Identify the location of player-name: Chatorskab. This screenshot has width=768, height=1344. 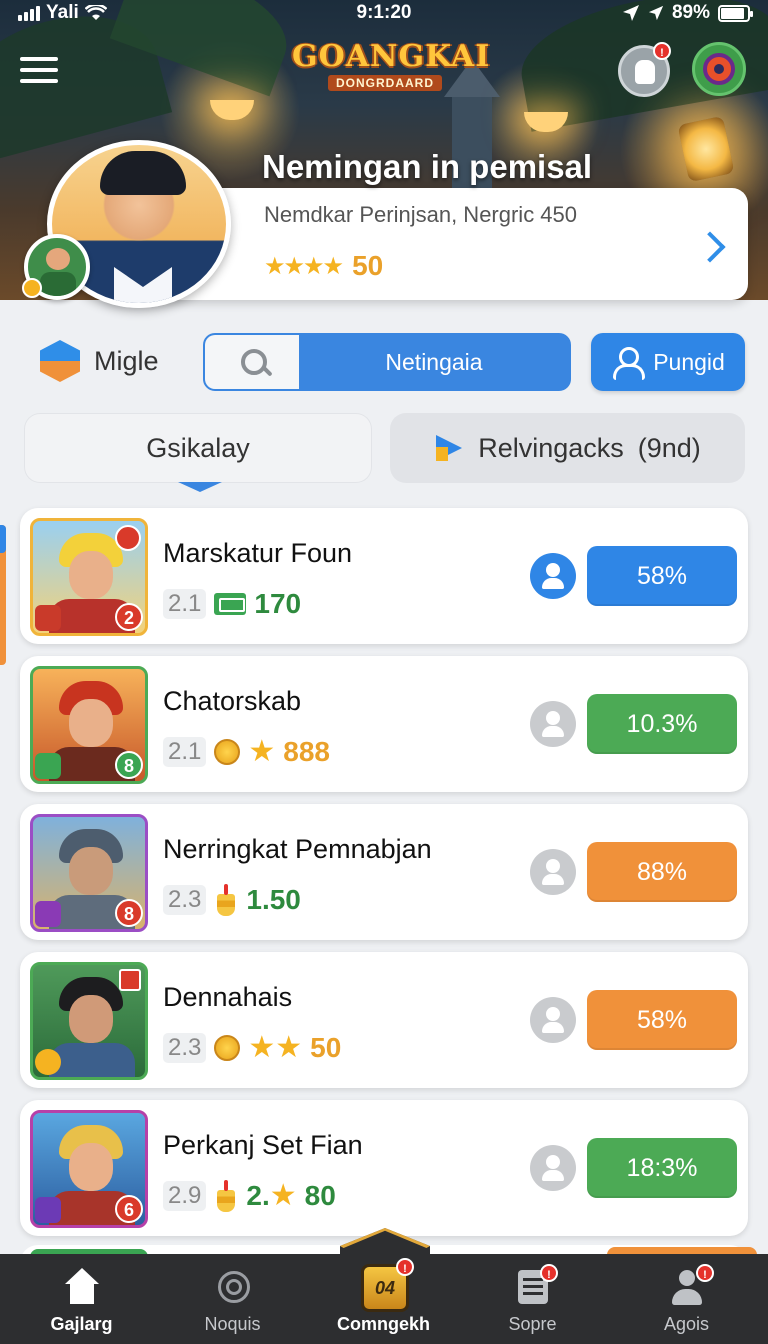
(232, 701).